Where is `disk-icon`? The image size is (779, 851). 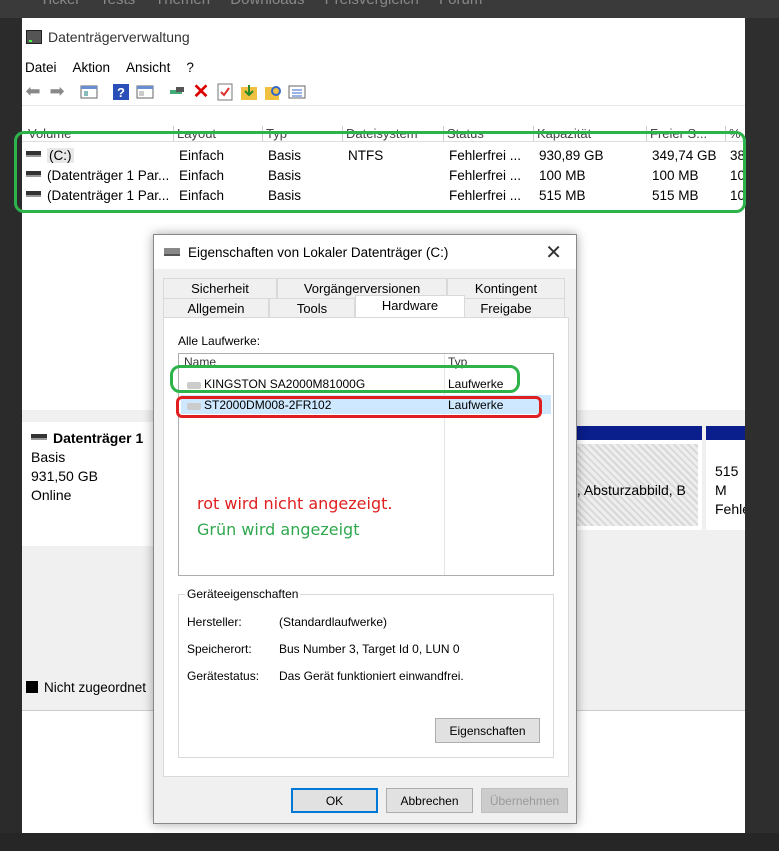
disk-icon is located at coordinates (39, 437).